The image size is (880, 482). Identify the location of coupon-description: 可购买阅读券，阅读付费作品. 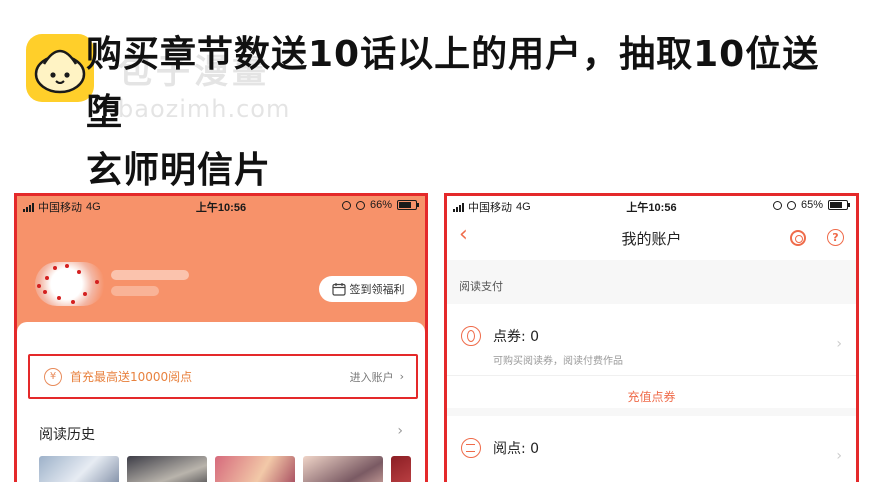
(558, 361).